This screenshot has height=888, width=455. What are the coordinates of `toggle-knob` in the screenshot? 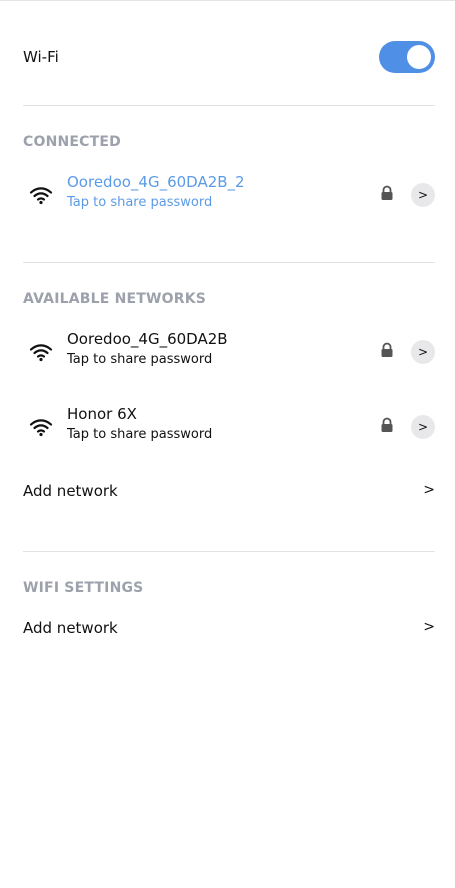 It's located at (419, 57).